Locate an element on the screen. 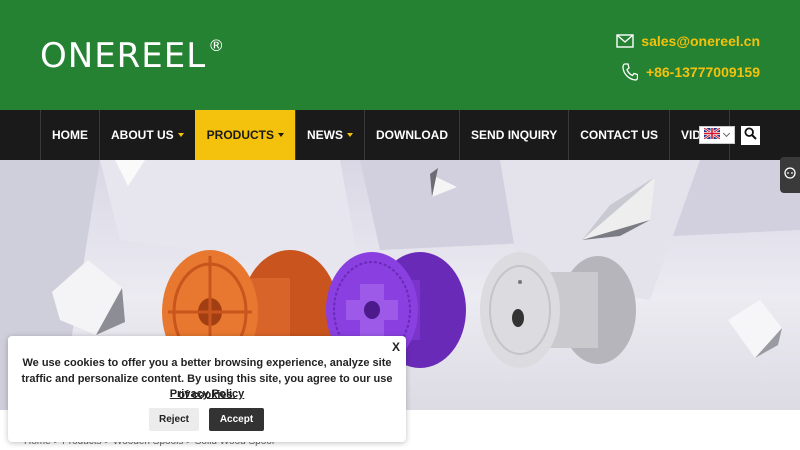 The height and width of the screenshot is (450, 800). nav-item-contact-us: CONTACT US is located at coordinates (618, 135).